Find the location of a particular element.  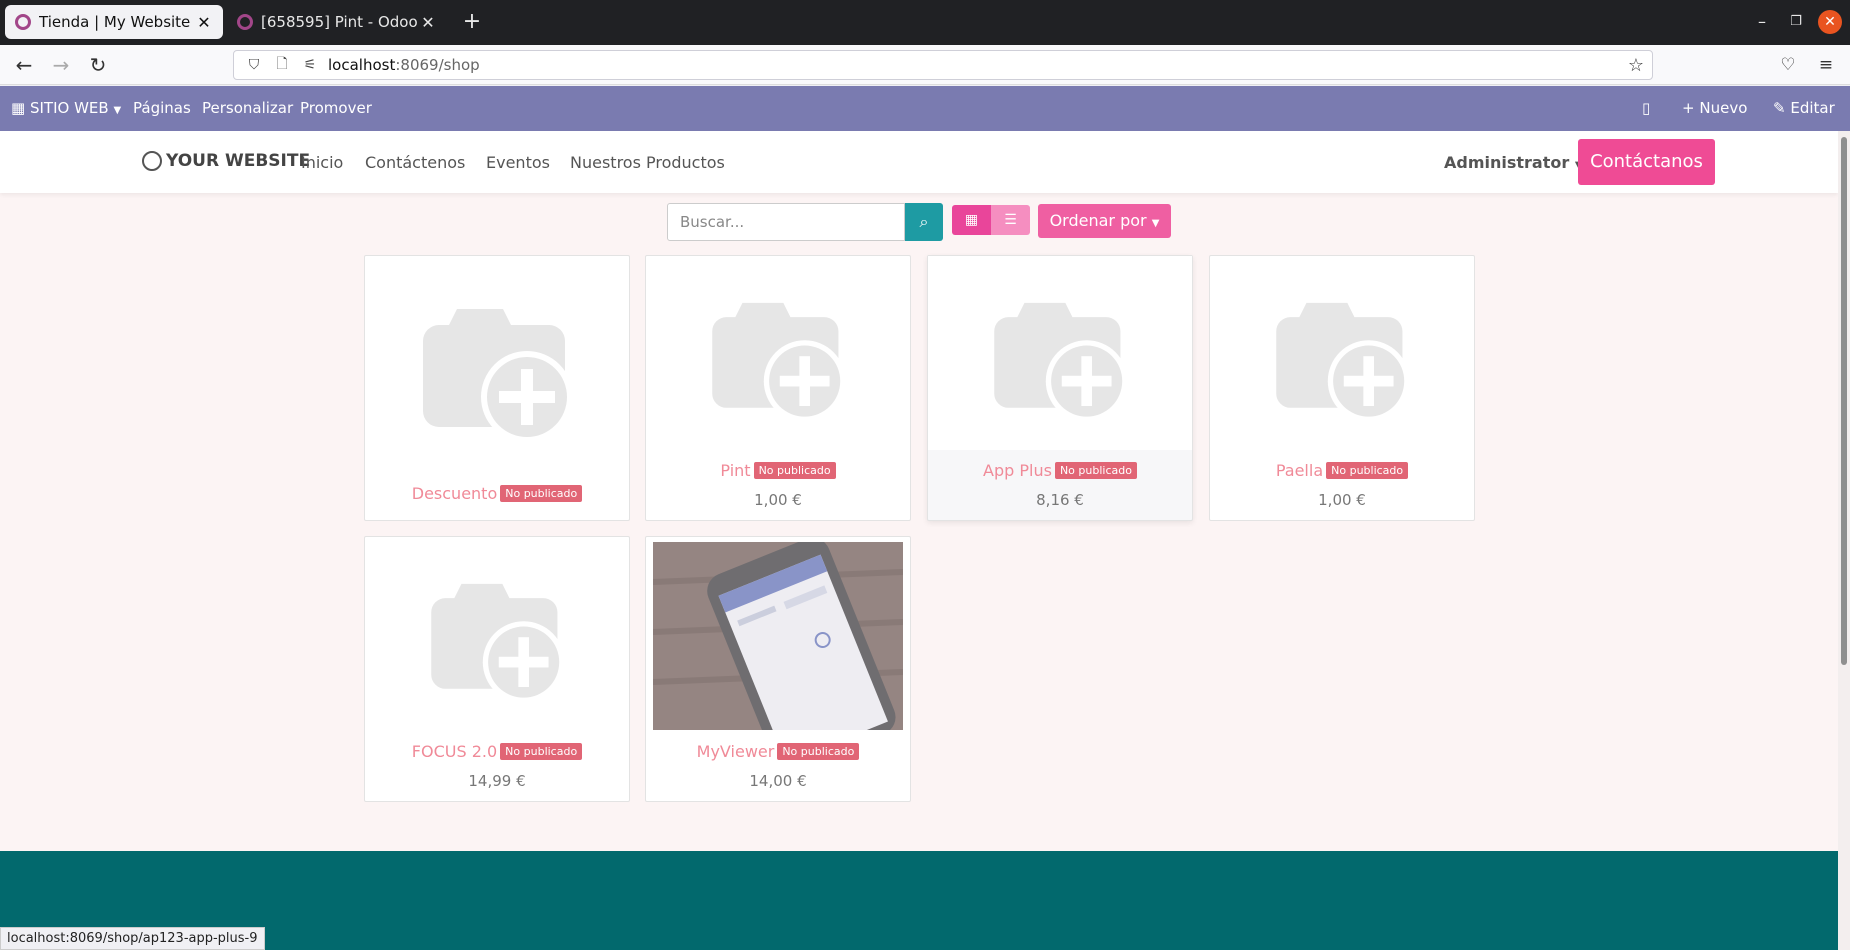

product-name: Paella is located at coordinates (1299, 470).